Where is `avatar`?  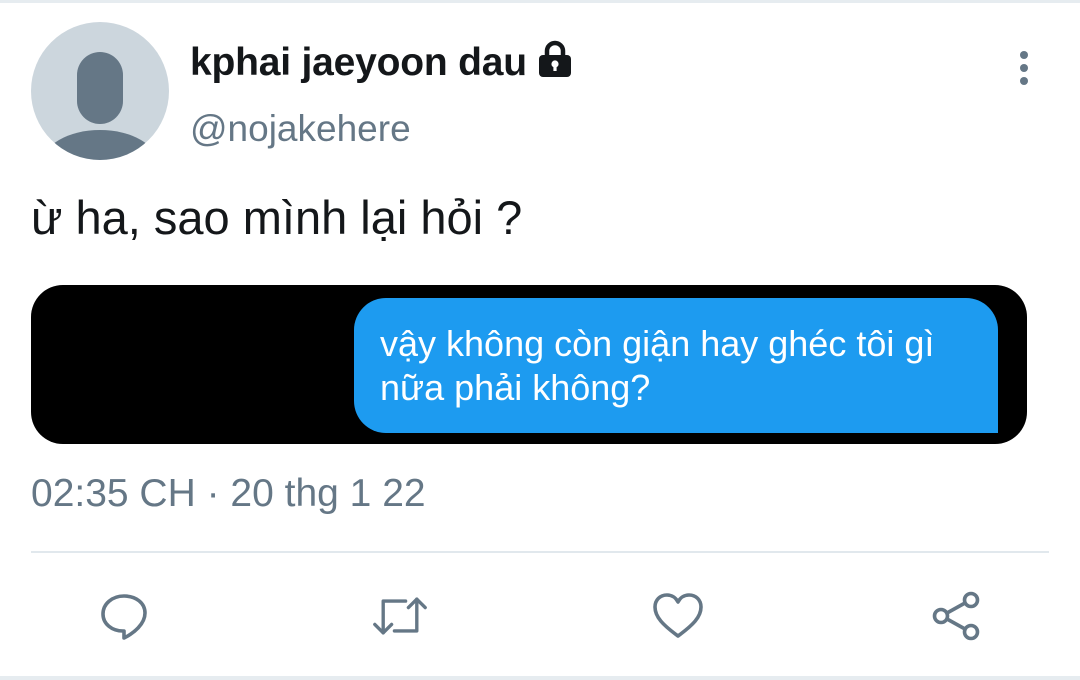
avatar is located at coordinates (100, 91).